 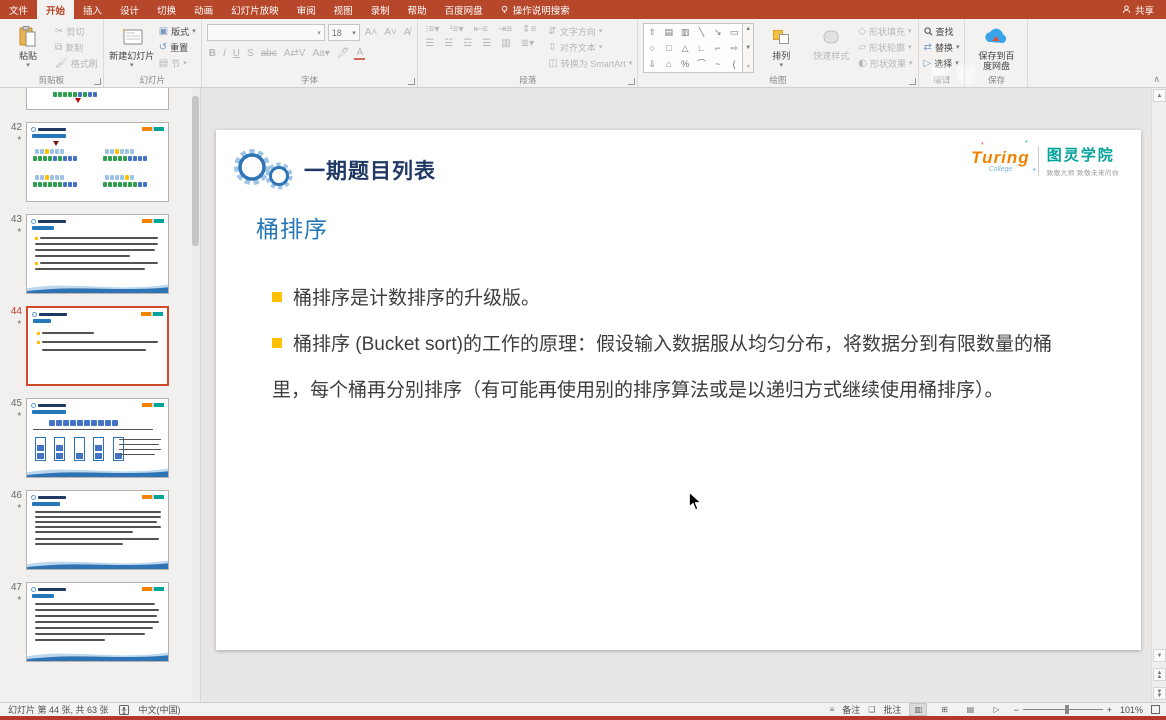 What do you see at coordinates (295, 53) in the screenshot?
I see `char-spacing-button: A⇄V` at bounding box center [295, 53].